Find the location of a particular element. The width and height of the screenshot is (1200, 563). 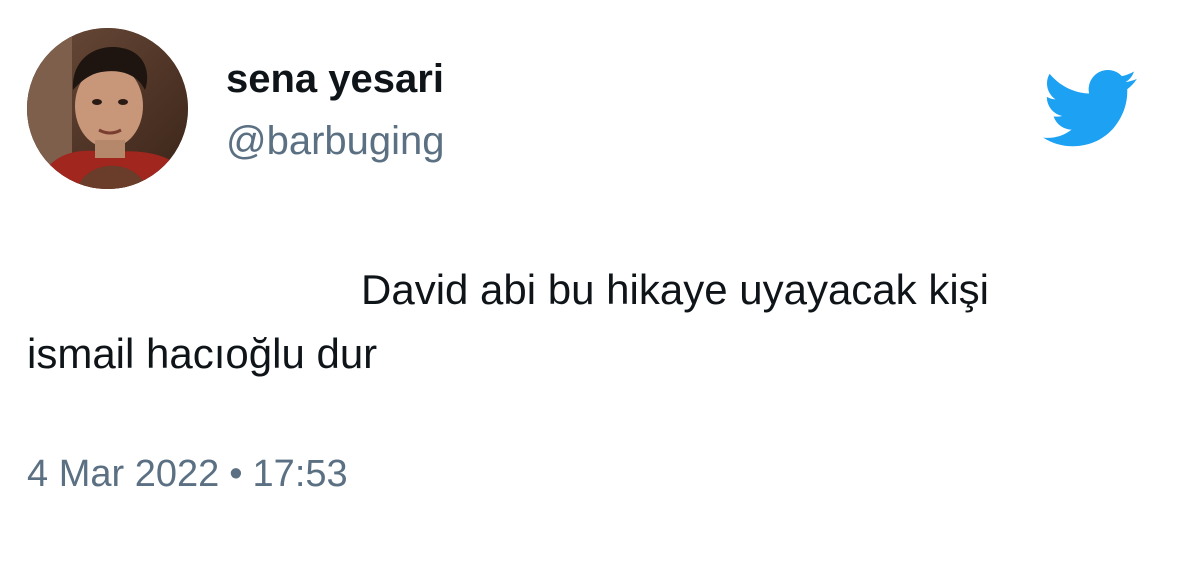

twitter-bird-icon is located at coordinates (1090, 108).